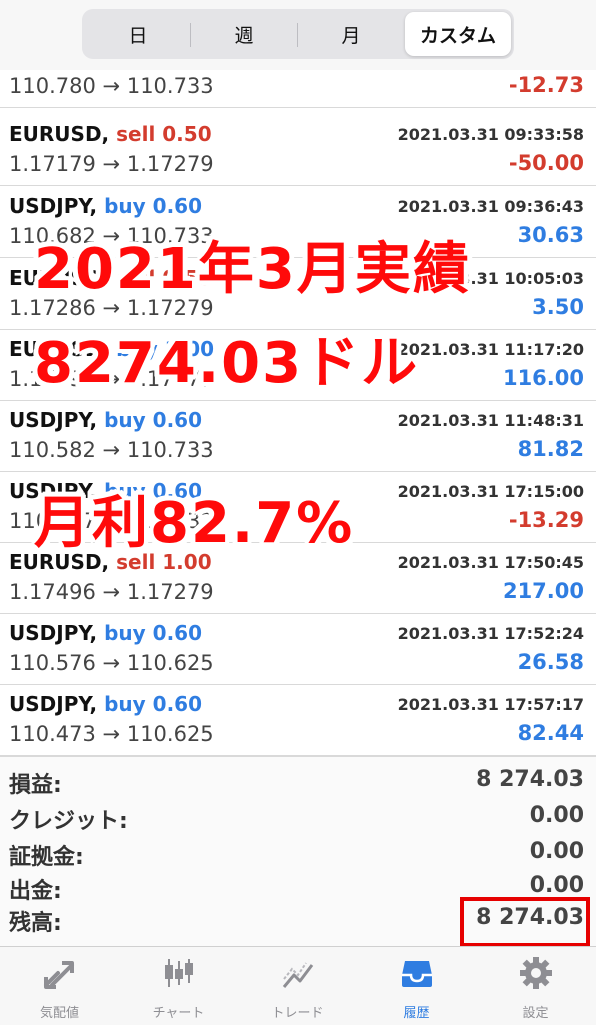 The height and width of the screenshot is (1025, 596). Describe the element at coordinates (111, 592) in the screenshot. I see `trade-prices: 1.17496 → 1.17279` at that location.